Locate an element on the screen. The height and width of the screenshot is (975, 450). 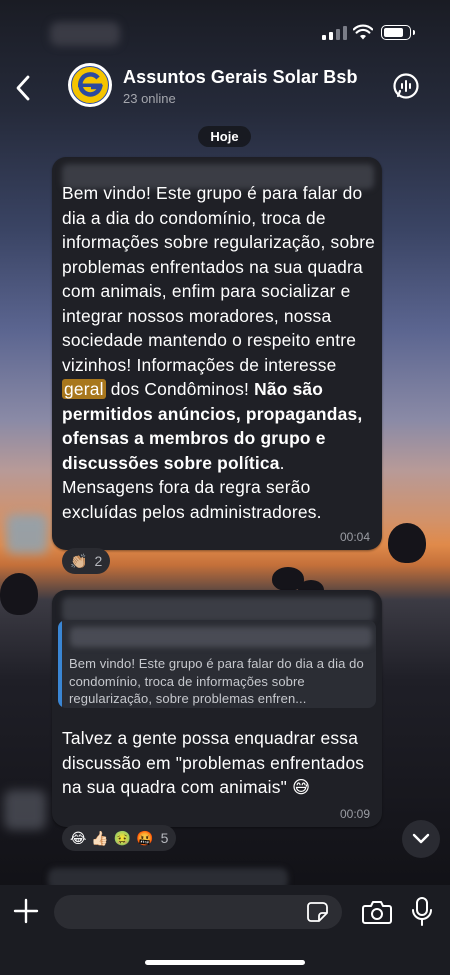
camera-button is located at coordinates (377, 912).